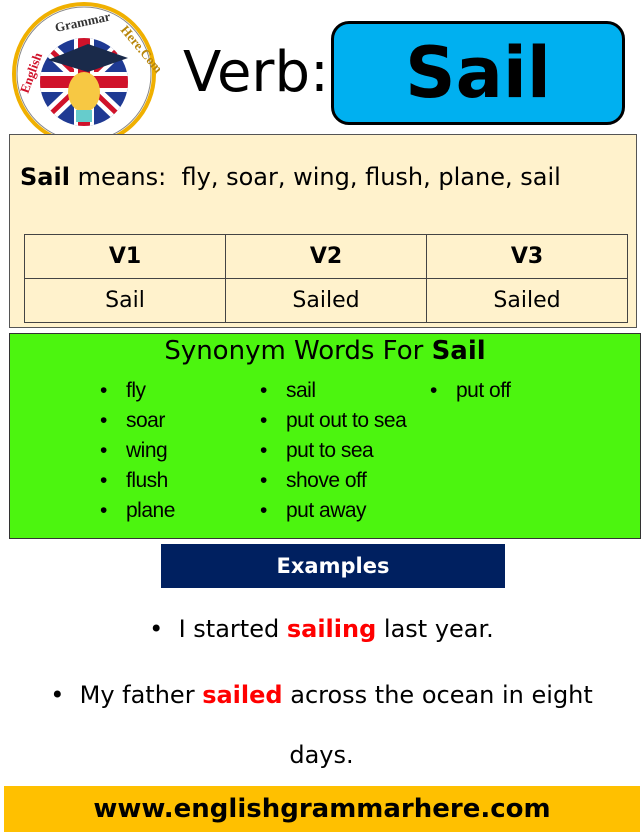  I want to click on synonym-column-1: fly soar wing flush plane, so click(137, 453).